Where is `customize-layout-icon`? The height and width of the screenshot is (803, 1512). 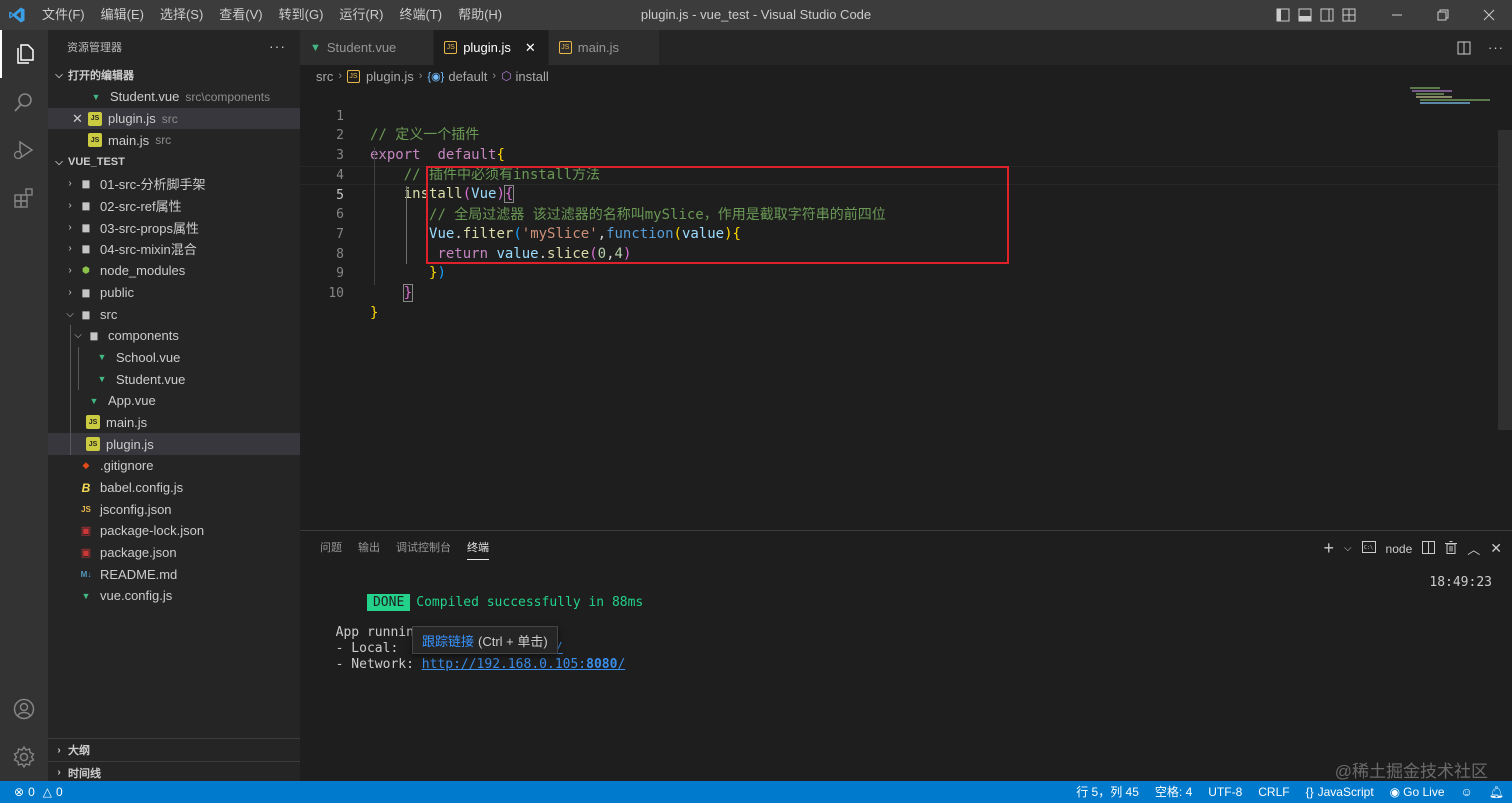
customize-layout-icon is located at coordinates (1349, 15).